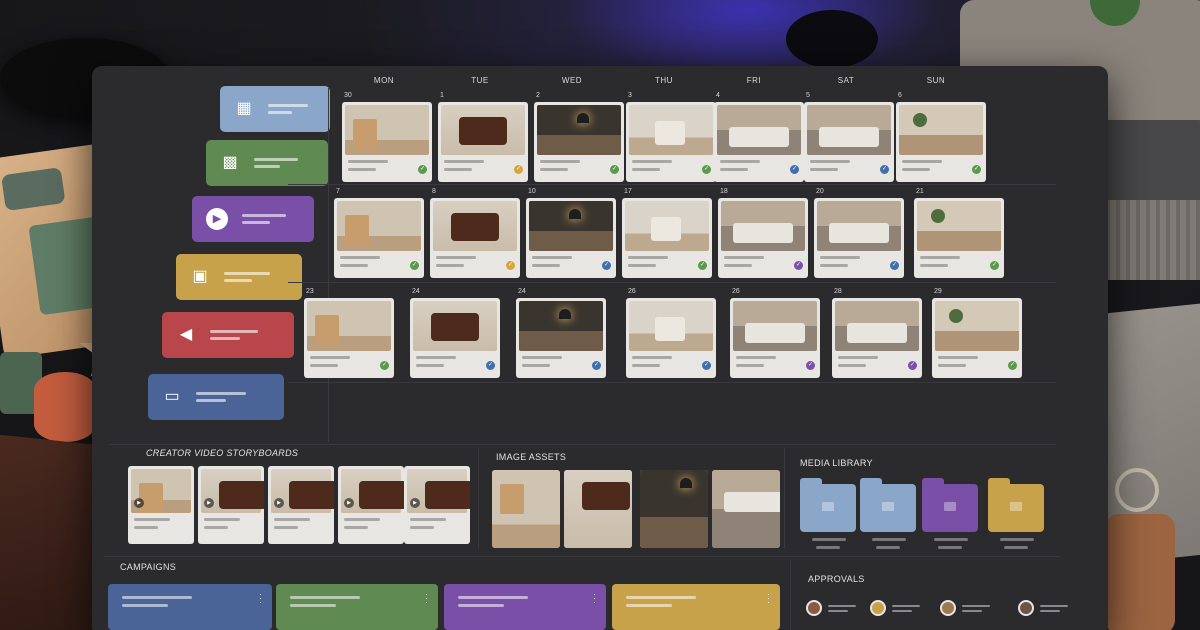 Image resolution: width=1200 pixels, height=630 pixels. Describe the element at coordinates (598, 509) in the screenshot. I see `asset-wallet` at that location.